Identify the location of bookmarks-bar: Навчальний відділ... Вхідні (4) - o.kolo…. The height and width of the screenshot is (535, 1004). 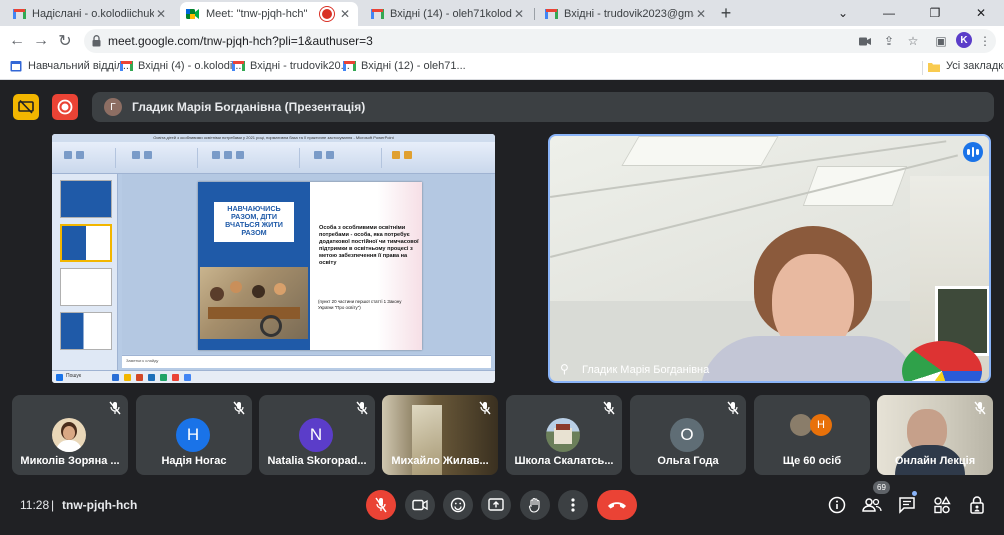
(502, 68).